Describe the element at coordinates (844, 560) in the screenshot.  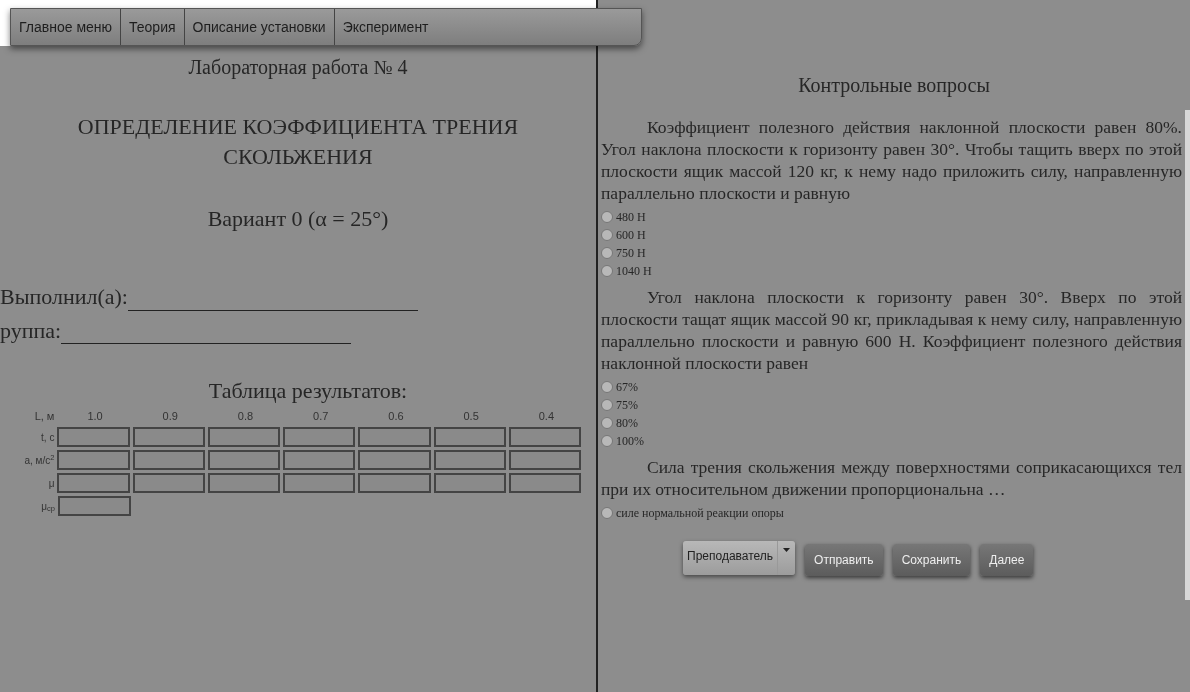
I see `action-button: Отправить` at that location.